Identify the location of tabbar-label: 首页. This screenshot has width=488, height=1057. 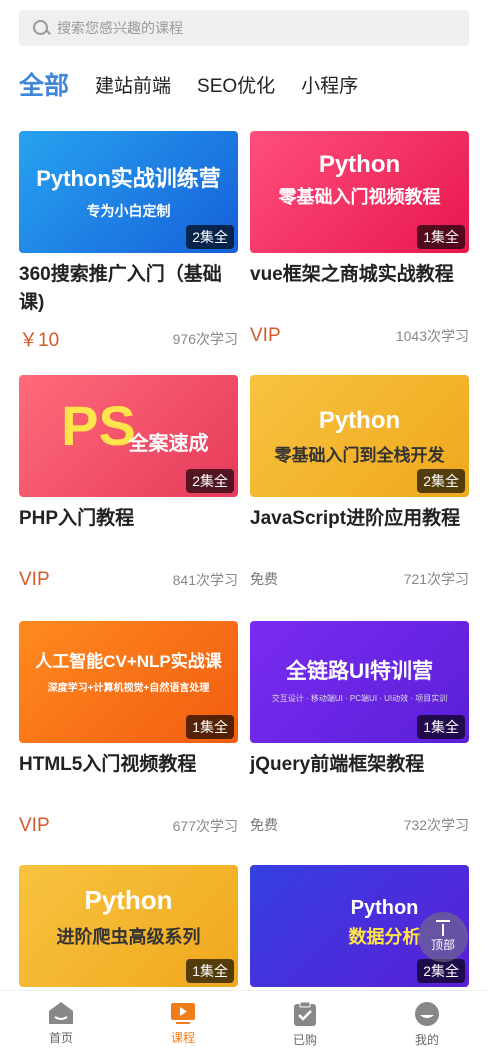
(60, 1038).